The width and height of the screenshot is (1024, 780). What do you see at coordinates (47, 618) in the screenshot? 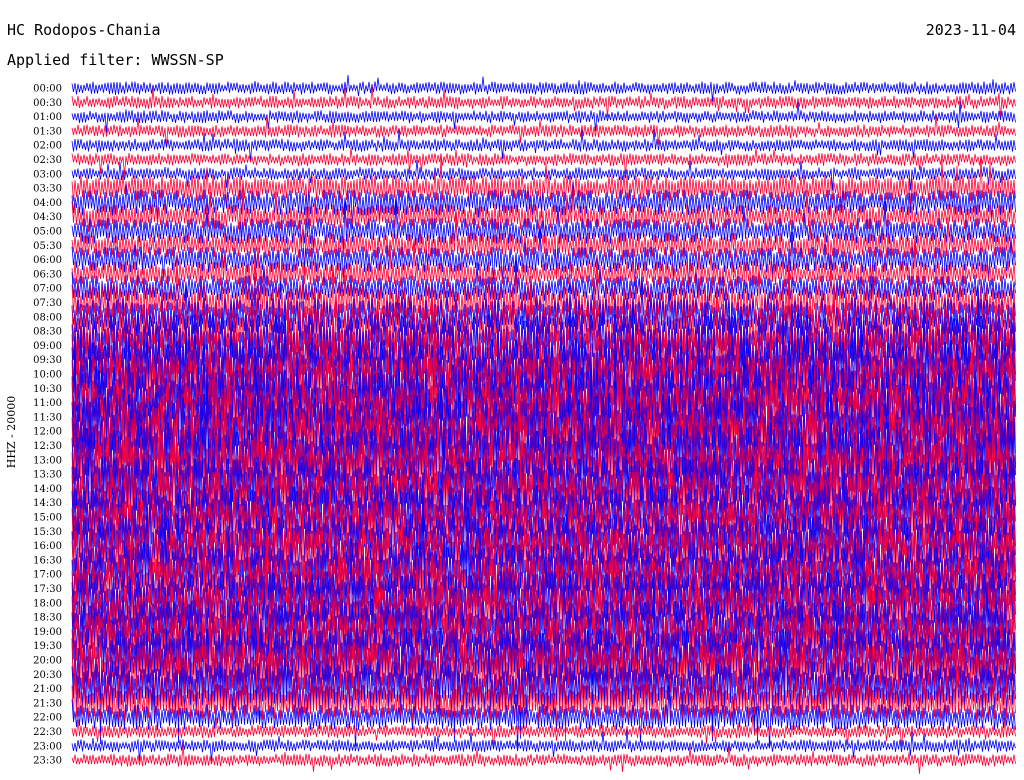
I see `row-time-label: 18:30` at bounding box center [47, 618].